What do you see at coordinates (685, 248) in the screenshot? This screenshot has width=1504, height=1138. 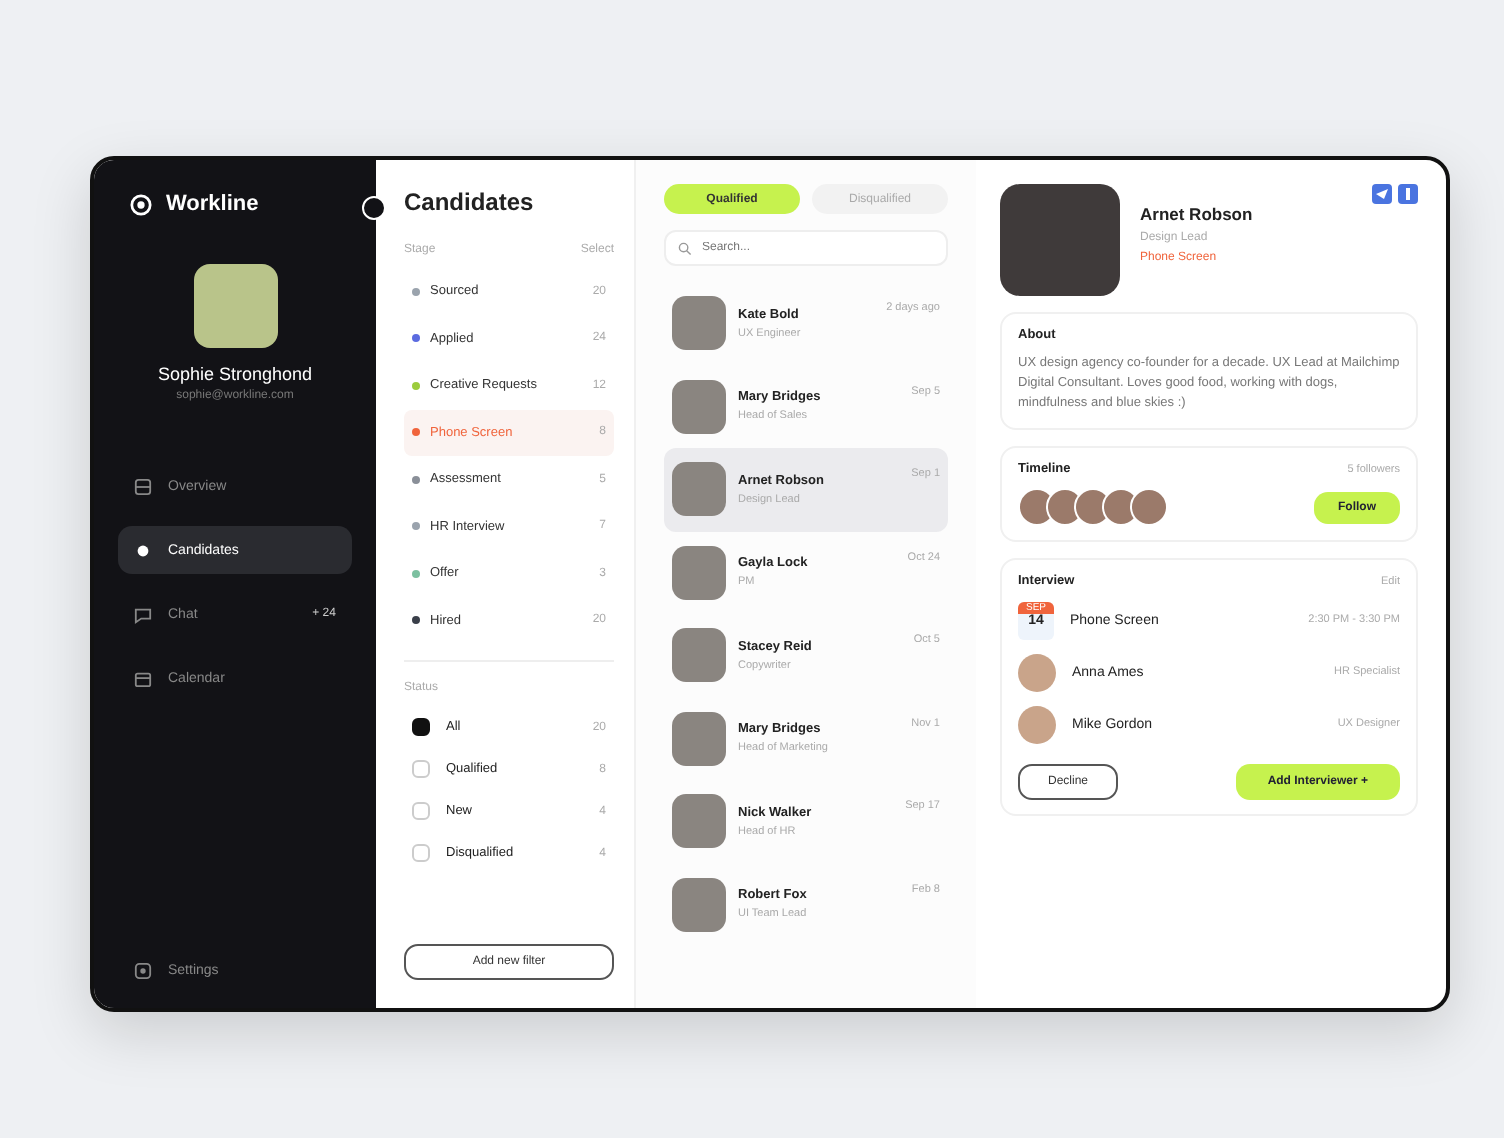 I see `search-icon` at bounding box center [685, 248].